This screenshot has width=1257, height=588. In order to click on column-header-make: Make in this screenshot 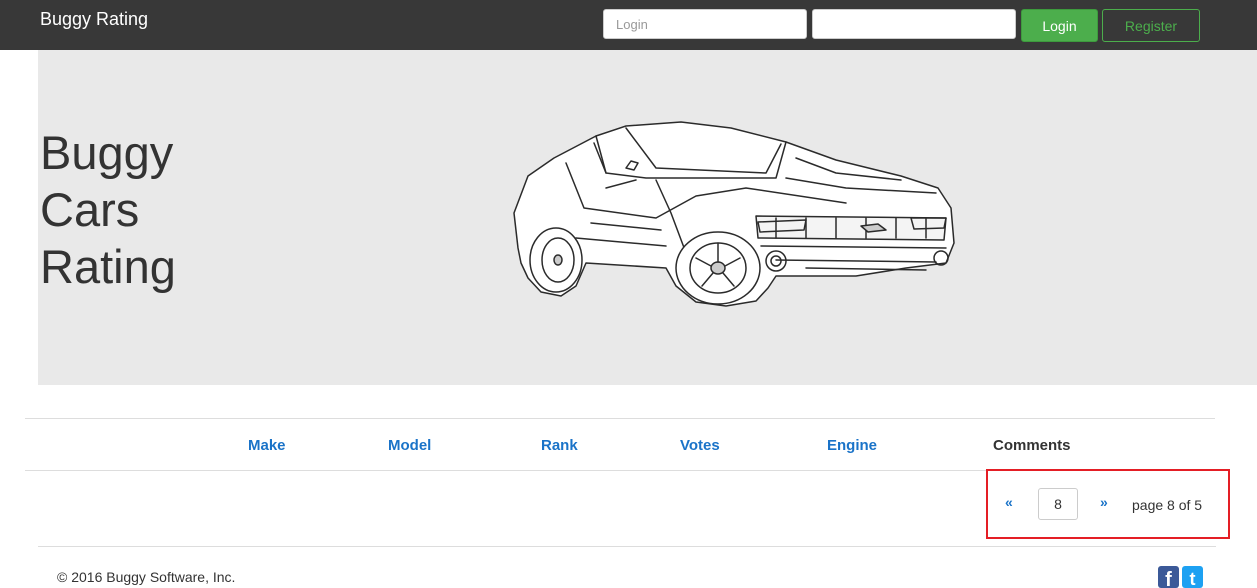, I will do `click(267, 445)`.